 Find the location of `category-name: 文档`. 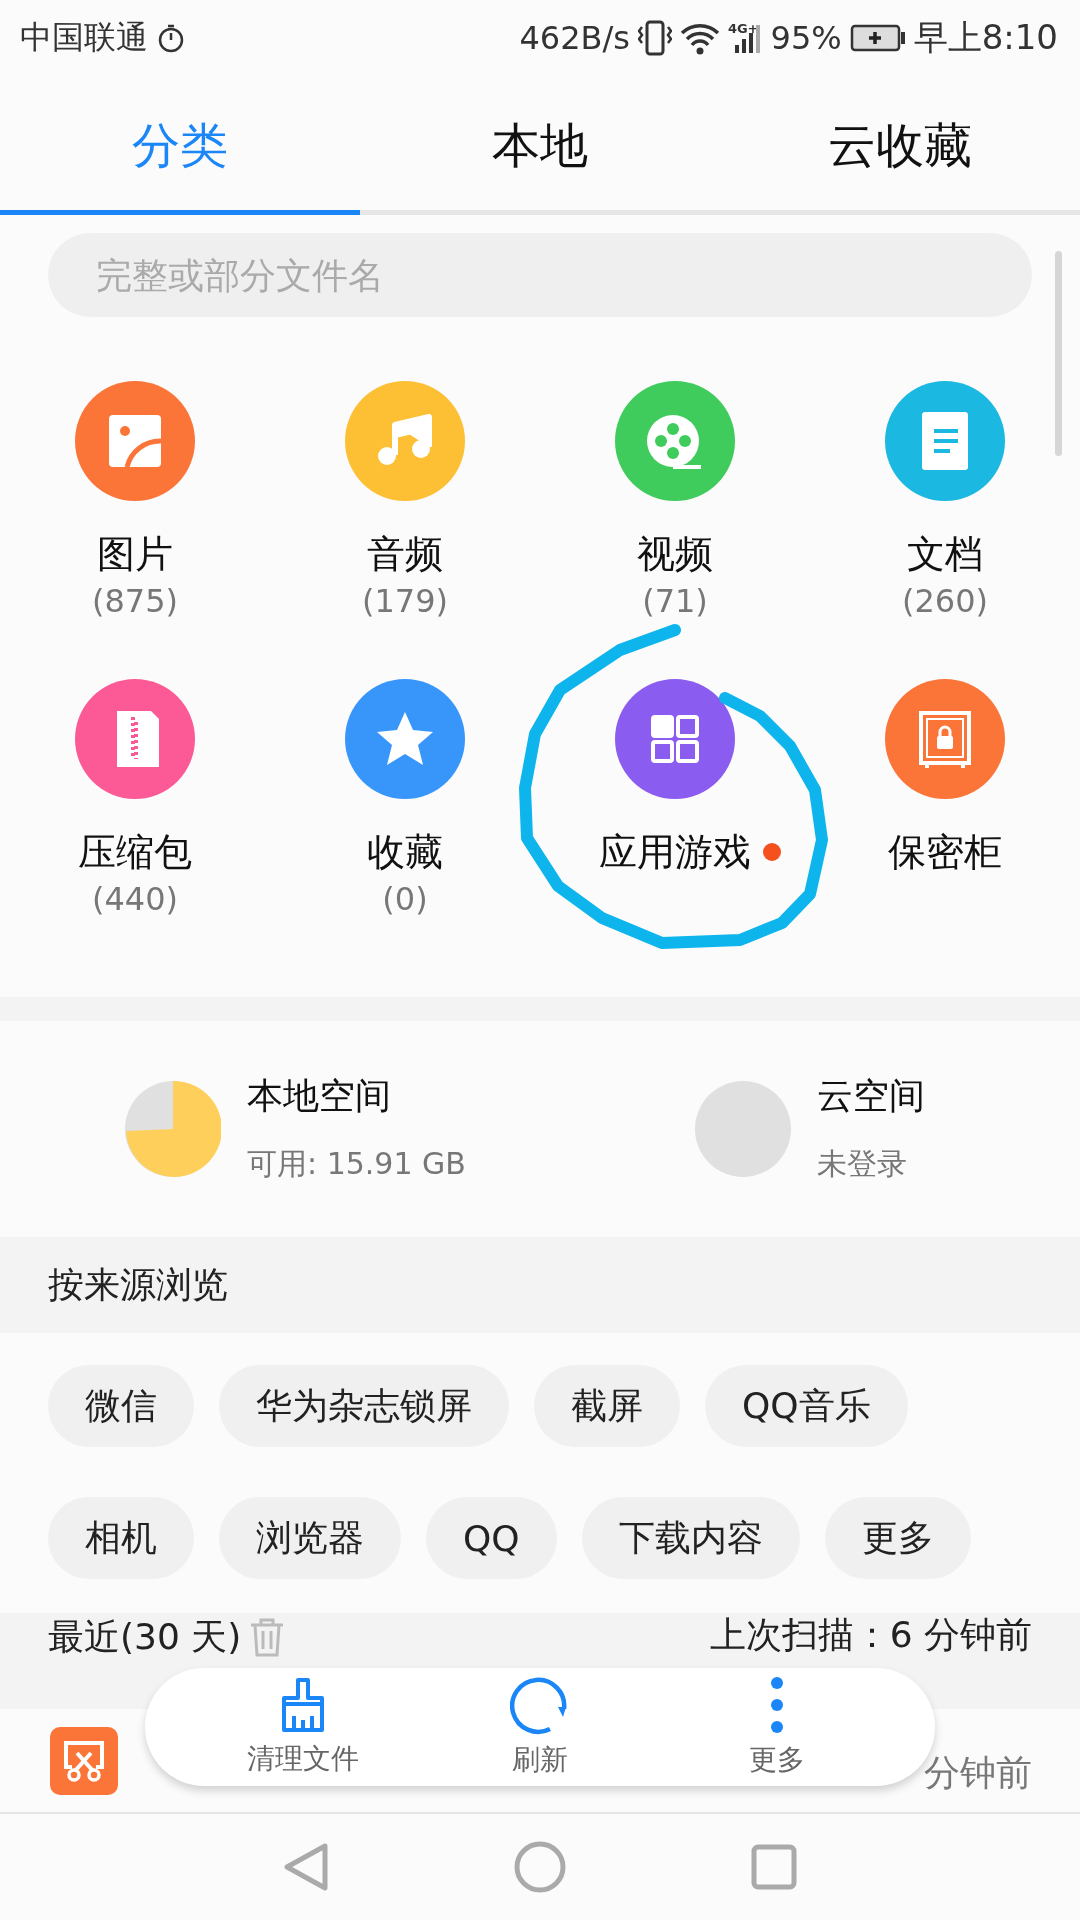

category-name: 文档 is located at coordinates (945, 554).